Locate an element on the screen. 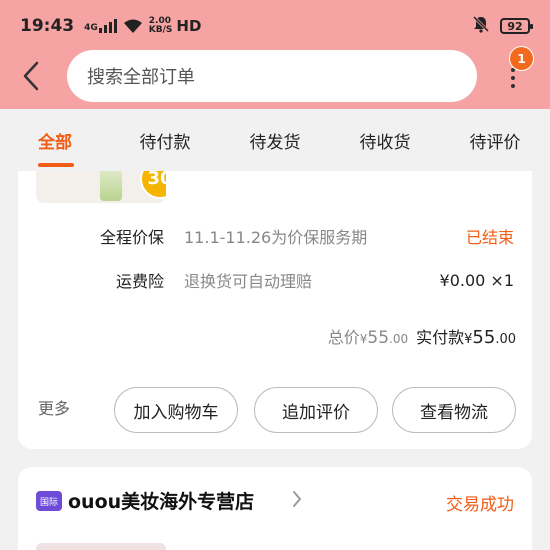 The image size is (550, 550). price-protect-label: 全程价保 is located at coordinates (131, 237).